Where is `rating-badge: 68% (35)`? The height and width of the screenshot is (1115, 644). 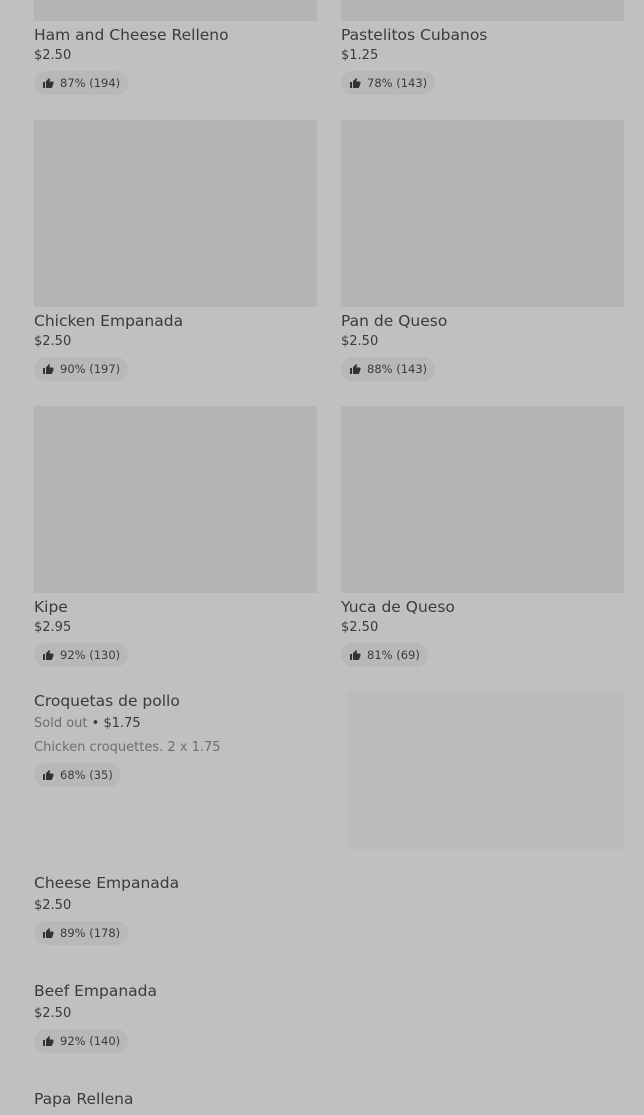 rating-badge: 68% (35) is located at coordinates (77, 775).